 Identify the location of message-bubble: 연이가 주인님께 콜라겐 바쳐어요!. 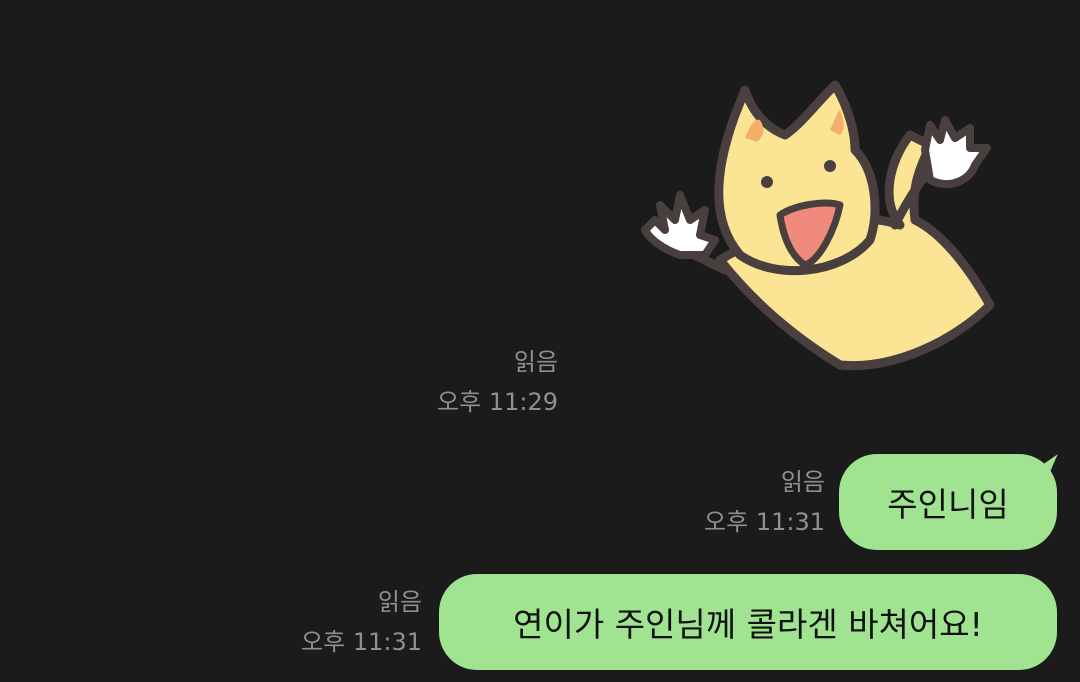
(748, 622).